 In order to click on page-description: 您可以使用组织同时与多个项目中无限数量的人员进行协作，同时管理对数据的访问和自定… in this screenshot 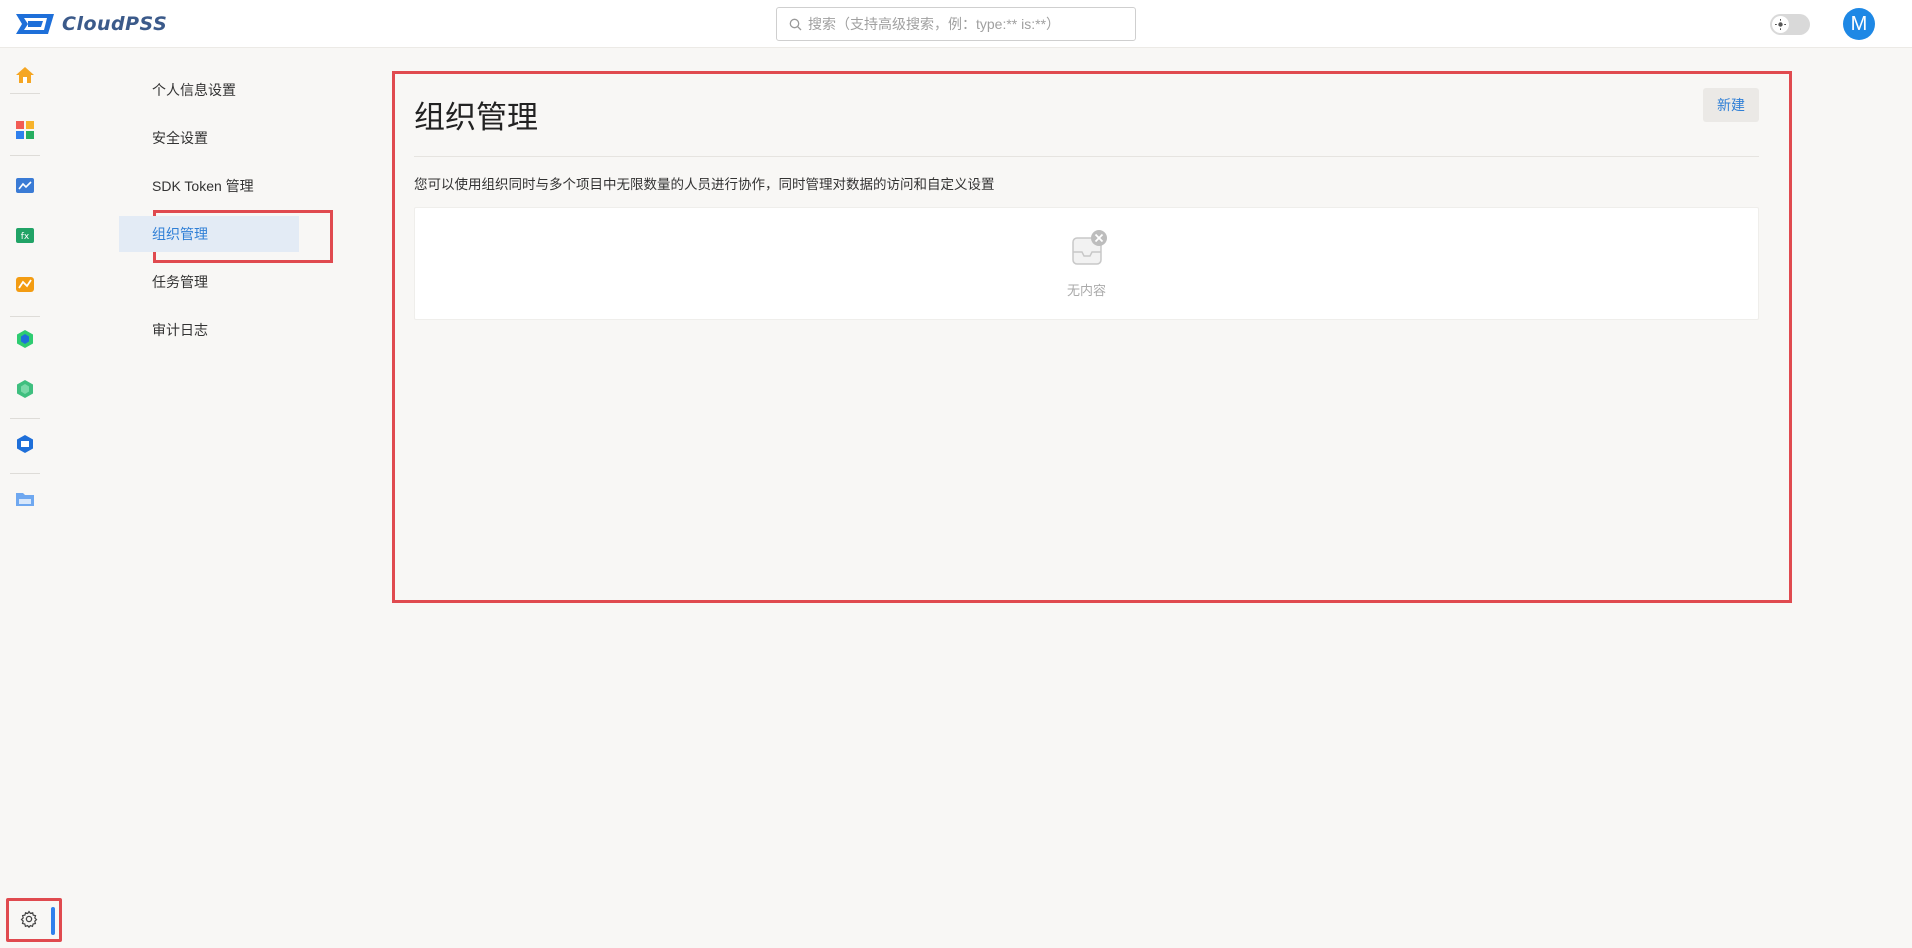, I will do `click(704, 184)`.